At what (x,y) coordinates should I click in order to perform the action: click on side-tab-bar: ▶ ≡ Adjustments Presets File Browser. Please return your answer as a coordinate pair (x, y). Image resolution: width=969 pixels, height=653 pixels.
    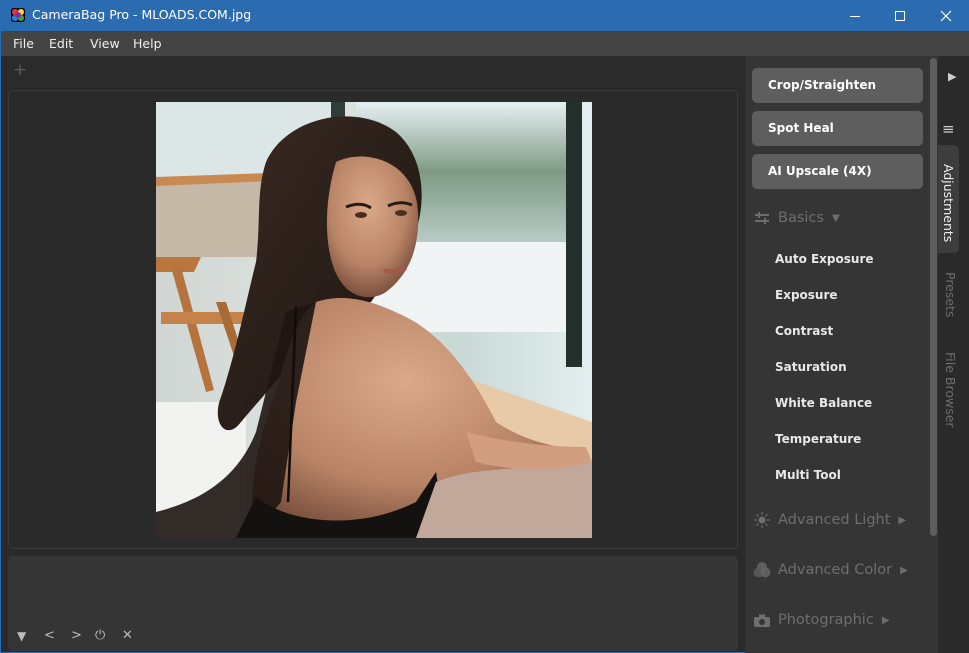
    Looking at the image, I should click on (953, 354).